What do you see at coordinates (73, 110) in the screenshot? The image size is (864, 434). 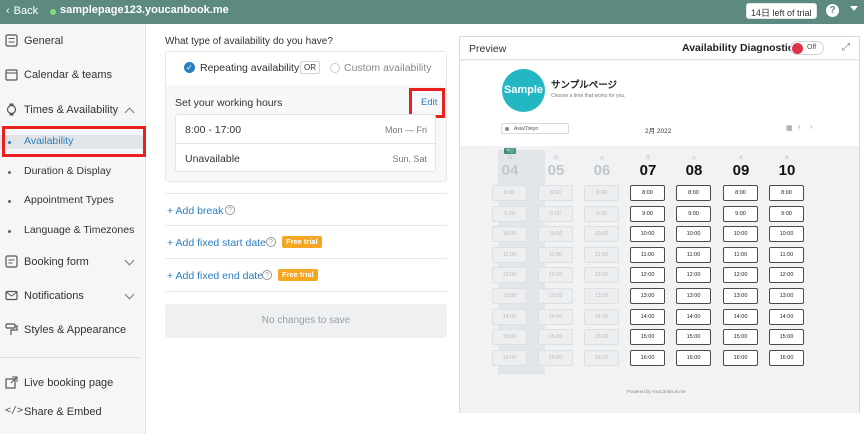 I see `sidebar-item-times: Times & Availability` at bounding box center [73, 110].